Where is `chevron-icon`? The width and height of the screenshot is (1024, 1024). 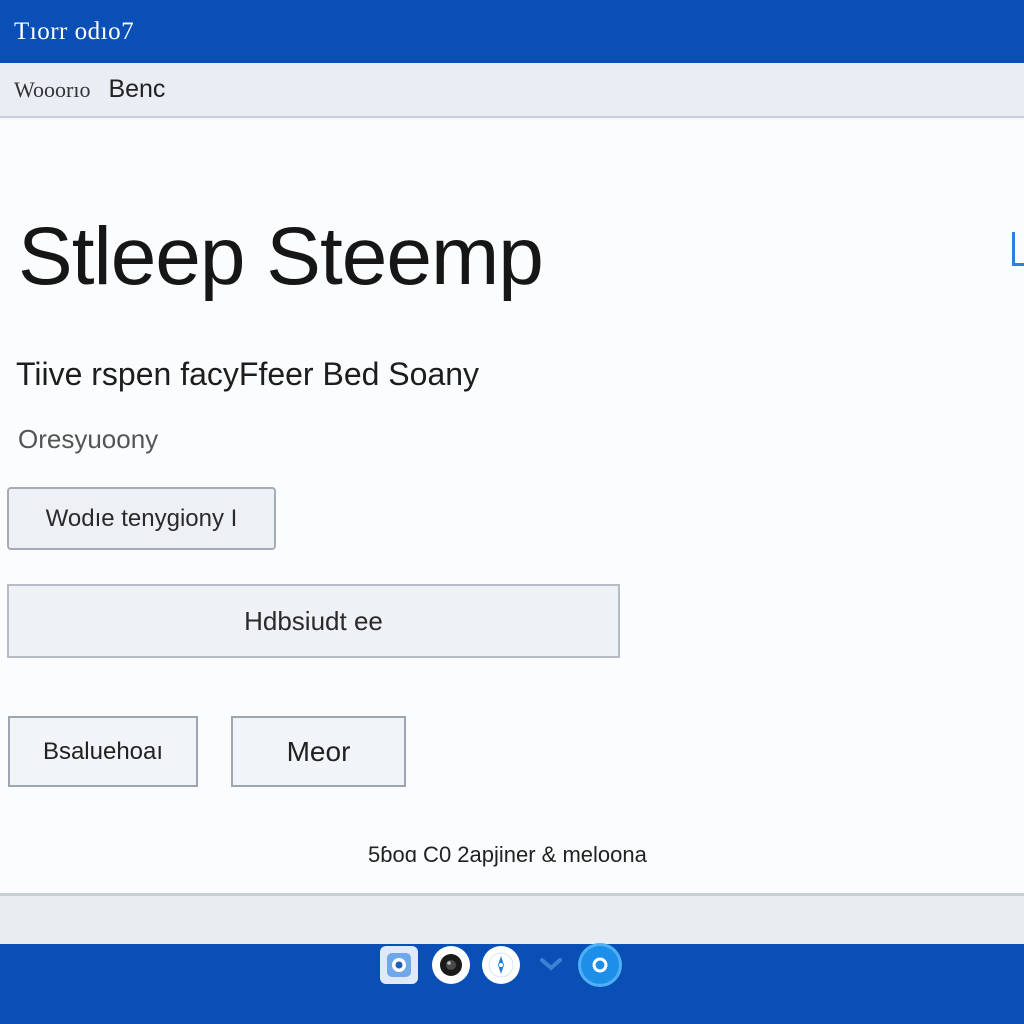
chevron-icon is located at coordinates (551, 965).